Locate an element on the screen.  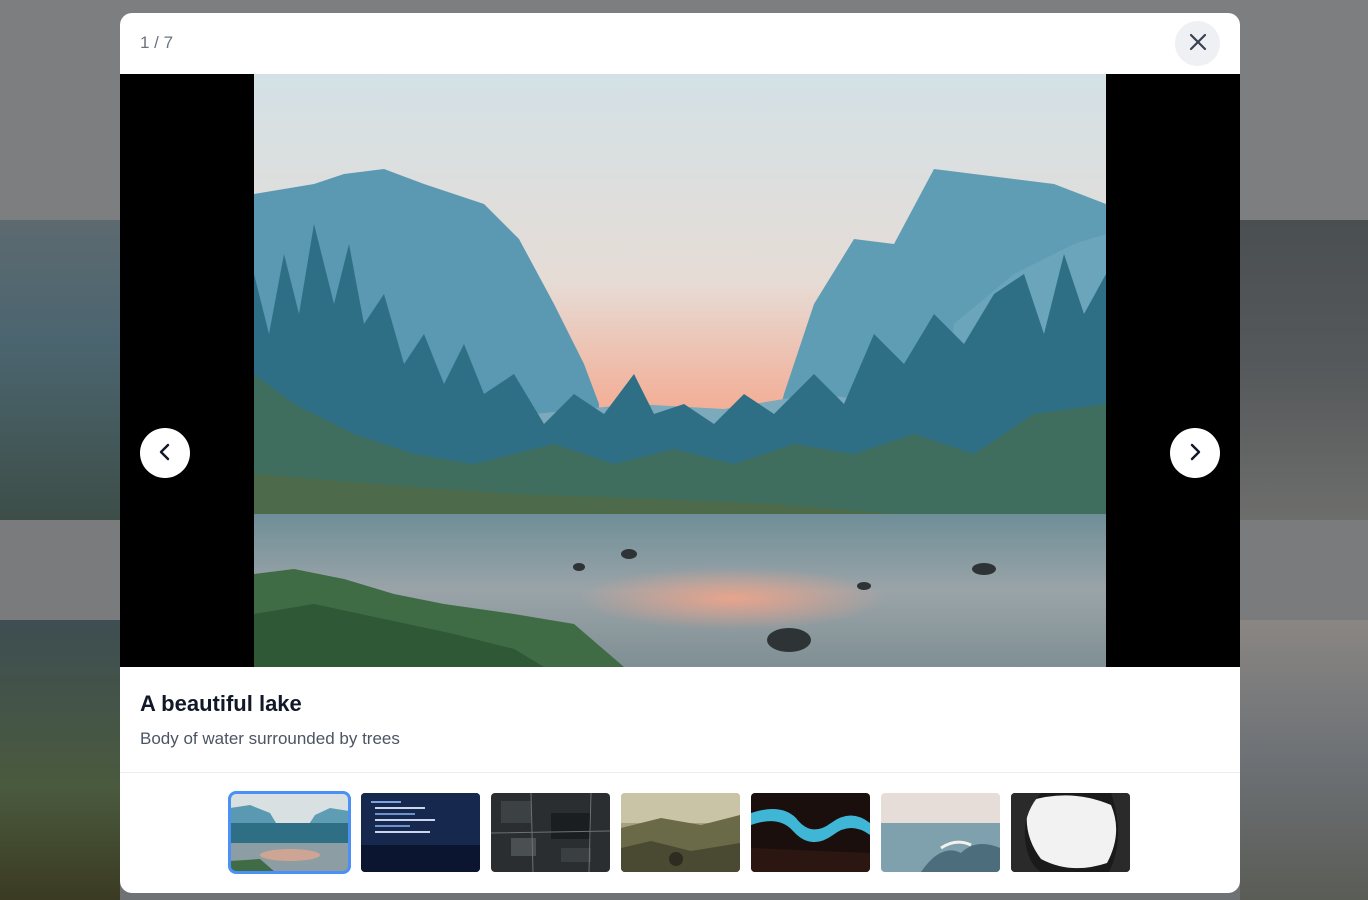
slide-description: Body of water surrounded by trees is located at coordinates (270, 738).